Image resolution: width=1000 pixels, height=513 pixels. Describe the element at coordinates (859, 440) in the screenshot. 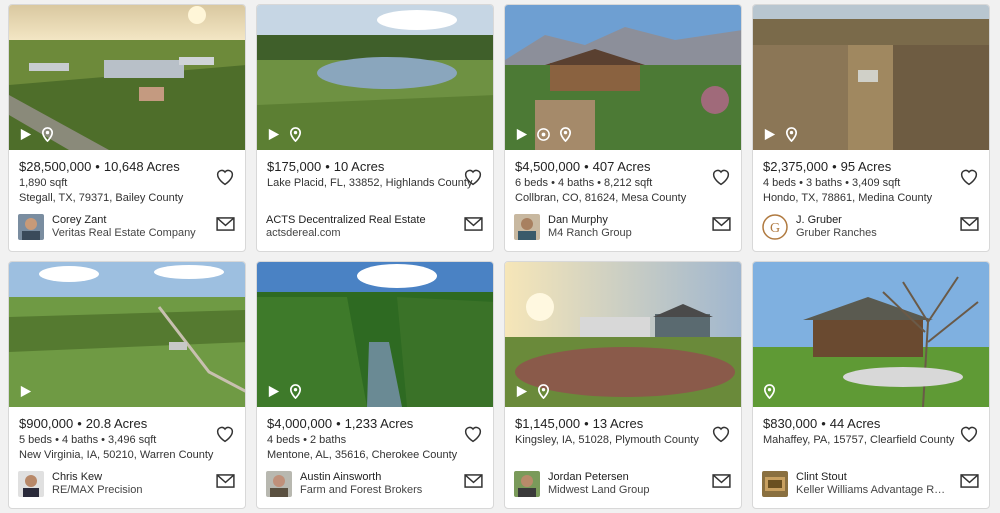

I see `listing-location: Mahaffey, PA, 15757, Clearfield County` at that location.